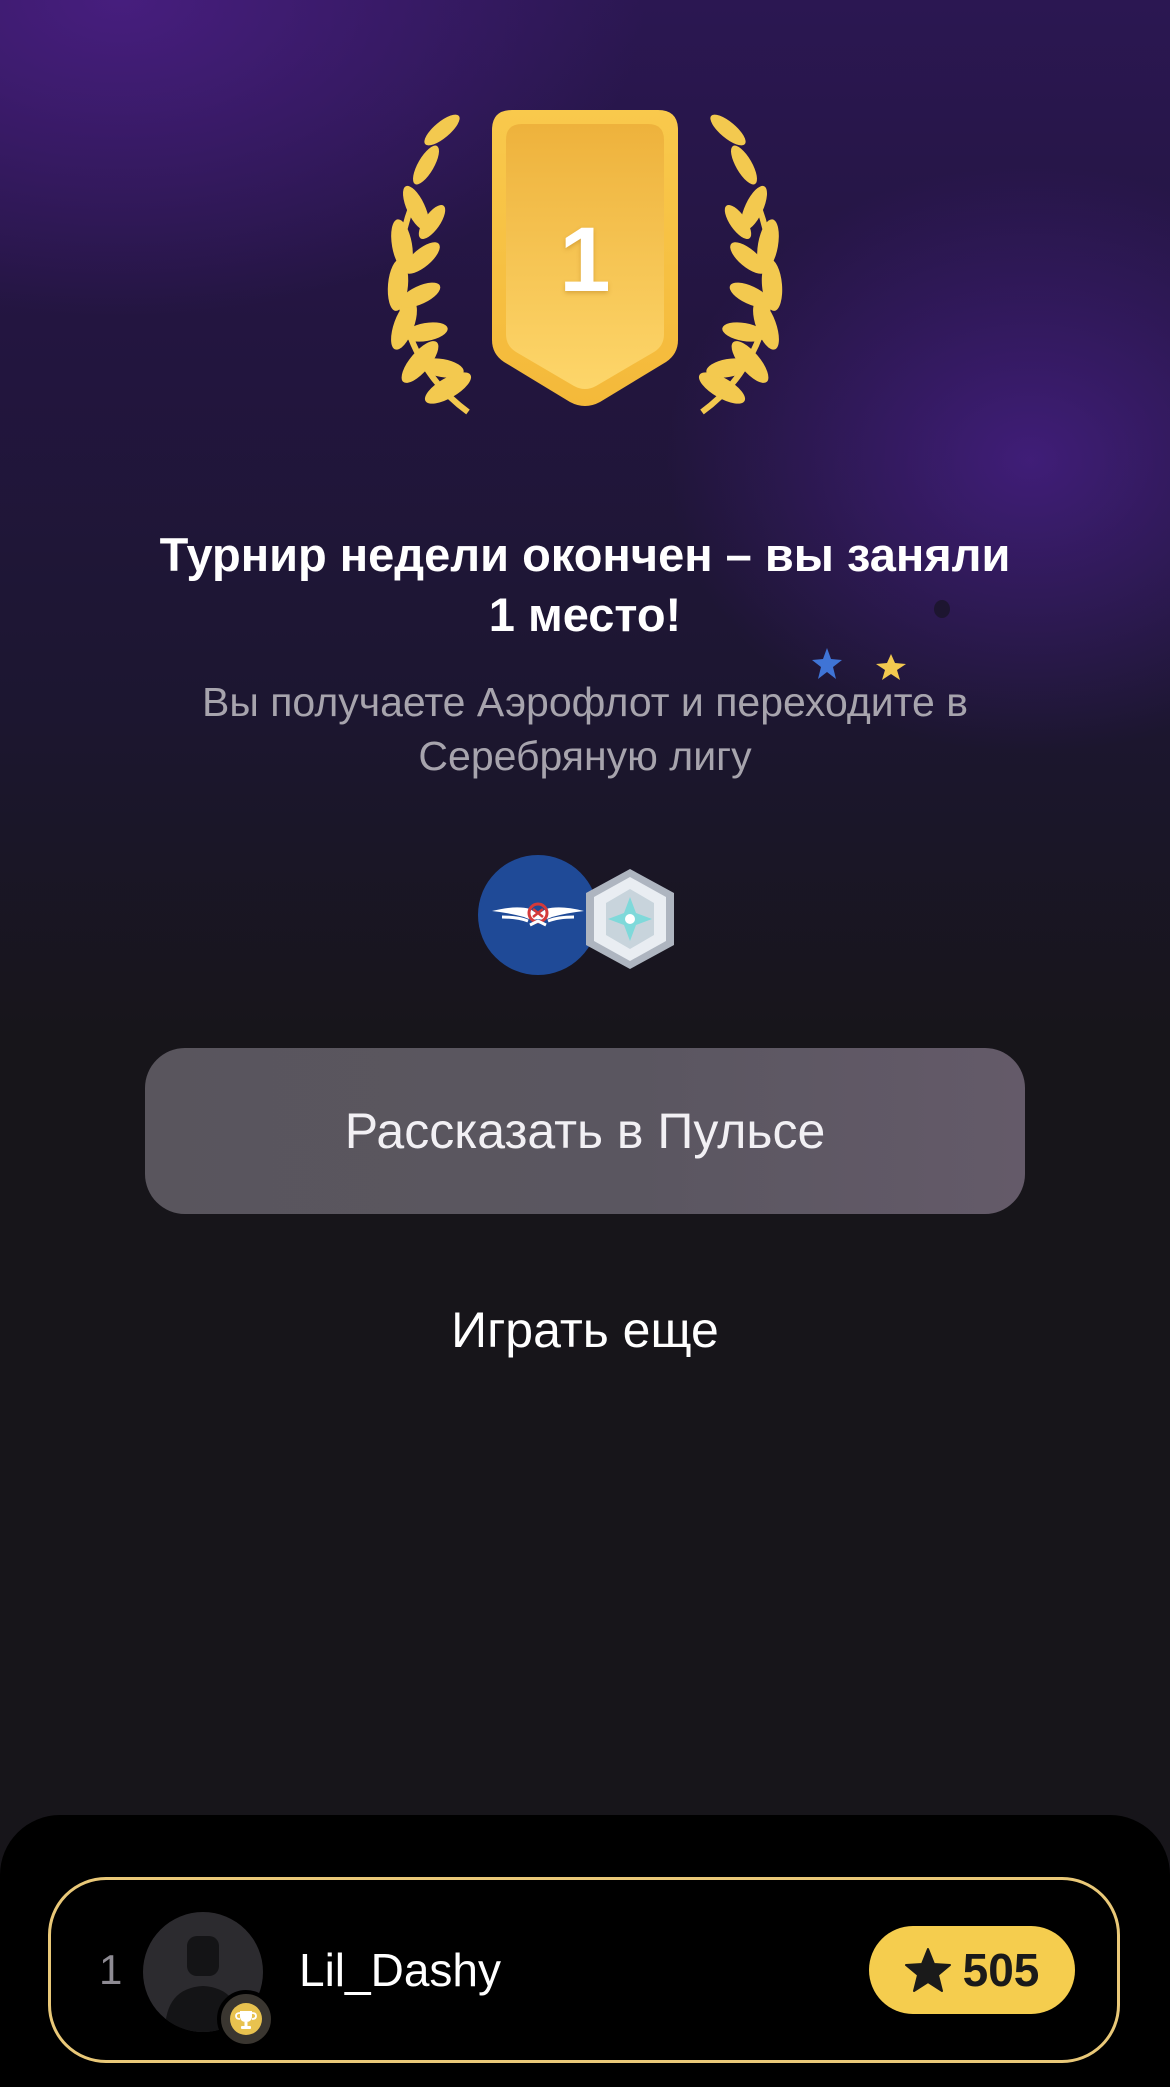 This screenshot has height=2087, width=1170. I want to click on star-icon, so click(927, 1970).